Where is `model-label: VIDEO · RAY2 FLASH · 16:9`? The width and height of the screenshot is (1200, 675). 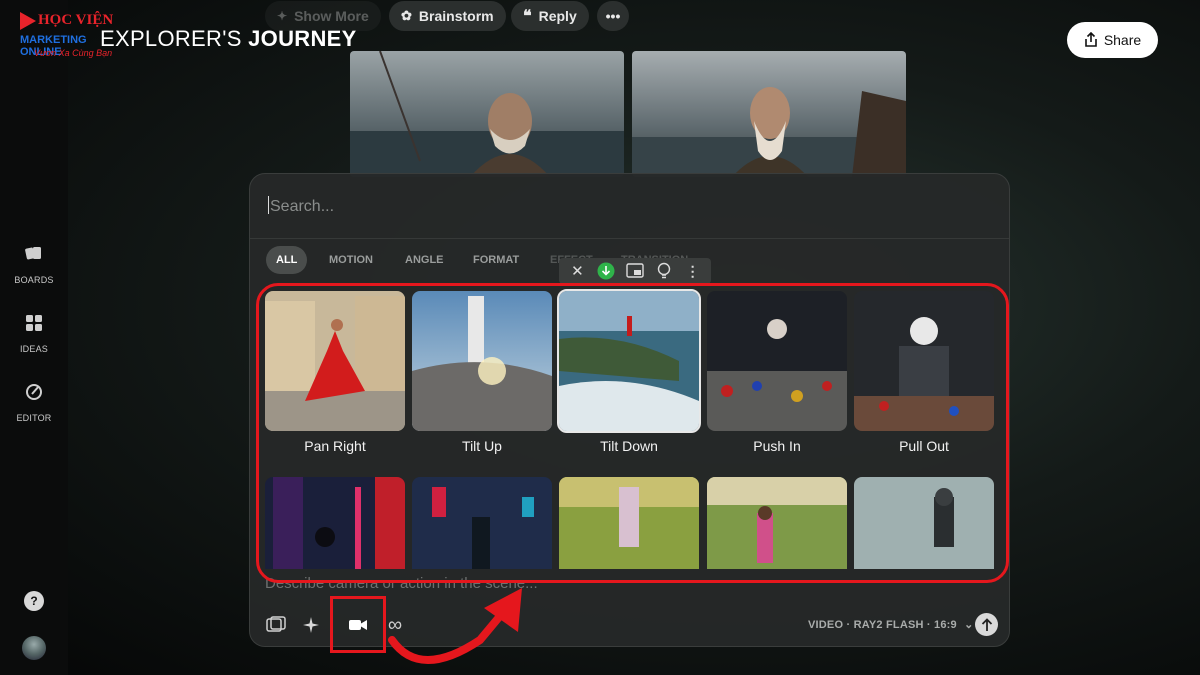
model-label: VIDEO · RAY2 FLASH · 16:9 is located at coordinates (882, 625).